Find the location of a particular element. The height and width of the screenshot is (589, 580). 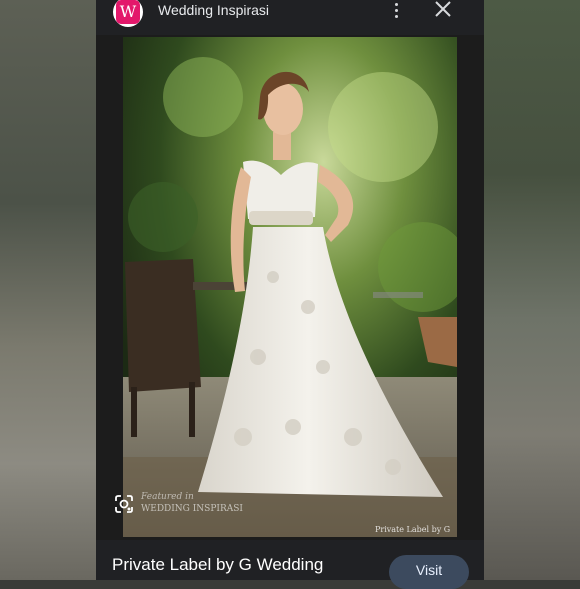

svg-text: Featured in is located at coordinates (167, 497).